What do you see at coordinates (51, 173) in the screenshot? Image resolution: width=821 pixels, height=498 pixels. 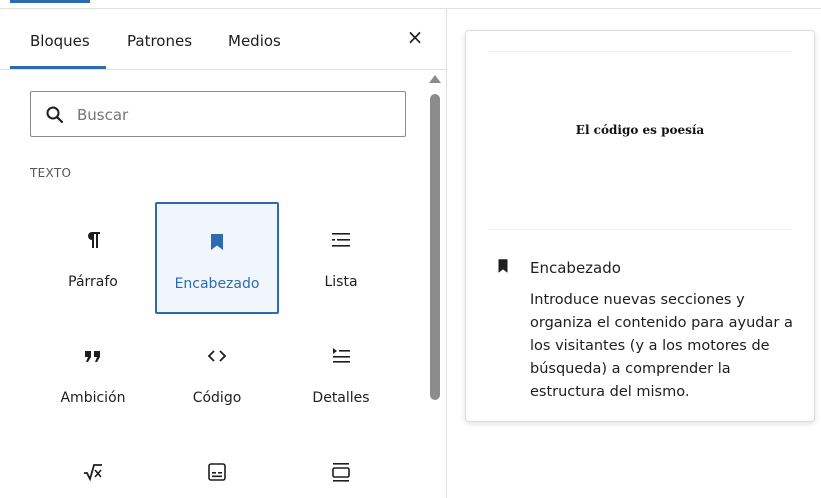 I see `category-heading: TEXTO` at bounding box center [51, 173].